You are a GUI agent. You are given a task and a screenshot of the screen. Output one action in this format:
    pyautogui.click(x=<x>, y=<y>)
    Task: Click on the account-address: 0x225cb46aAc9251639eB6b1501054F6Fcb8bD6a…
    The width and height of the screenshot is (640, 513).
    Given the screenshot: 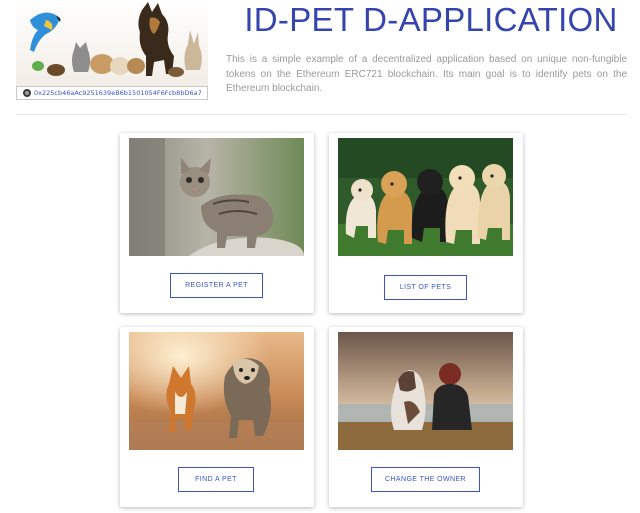 What is the action you would take?
    pyautogui.click(x=118, y=93)
    